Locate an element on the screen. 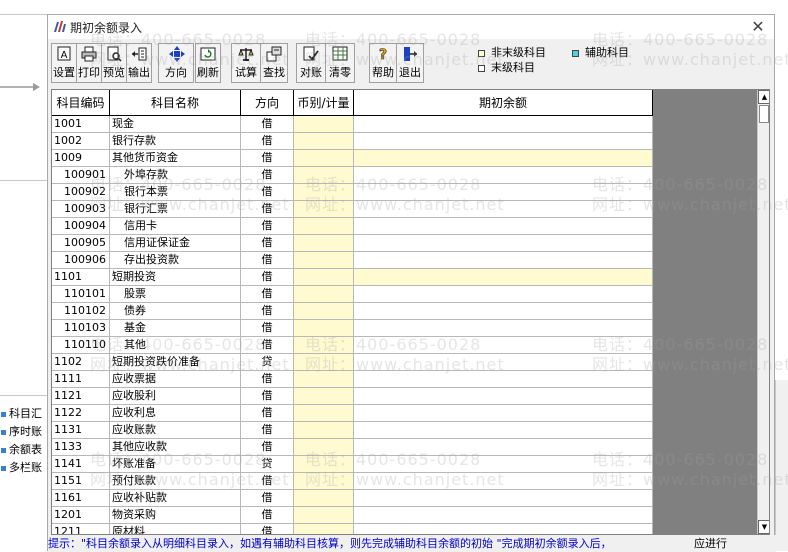 The width and height of the screenshot is (788, 552). exit-button: 退出 is located at coordinates (410, 63).